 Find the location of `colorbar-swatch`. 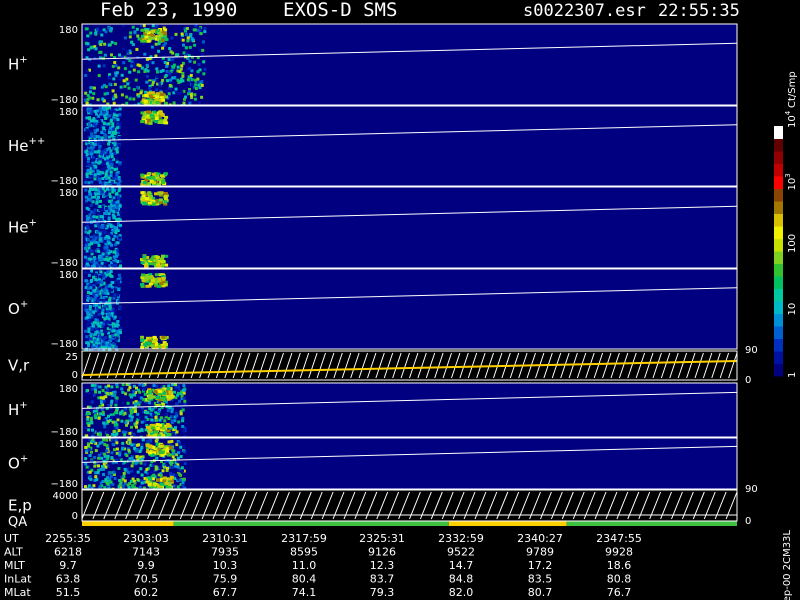

colorbar-swatch is located at coordinates (778, 182).